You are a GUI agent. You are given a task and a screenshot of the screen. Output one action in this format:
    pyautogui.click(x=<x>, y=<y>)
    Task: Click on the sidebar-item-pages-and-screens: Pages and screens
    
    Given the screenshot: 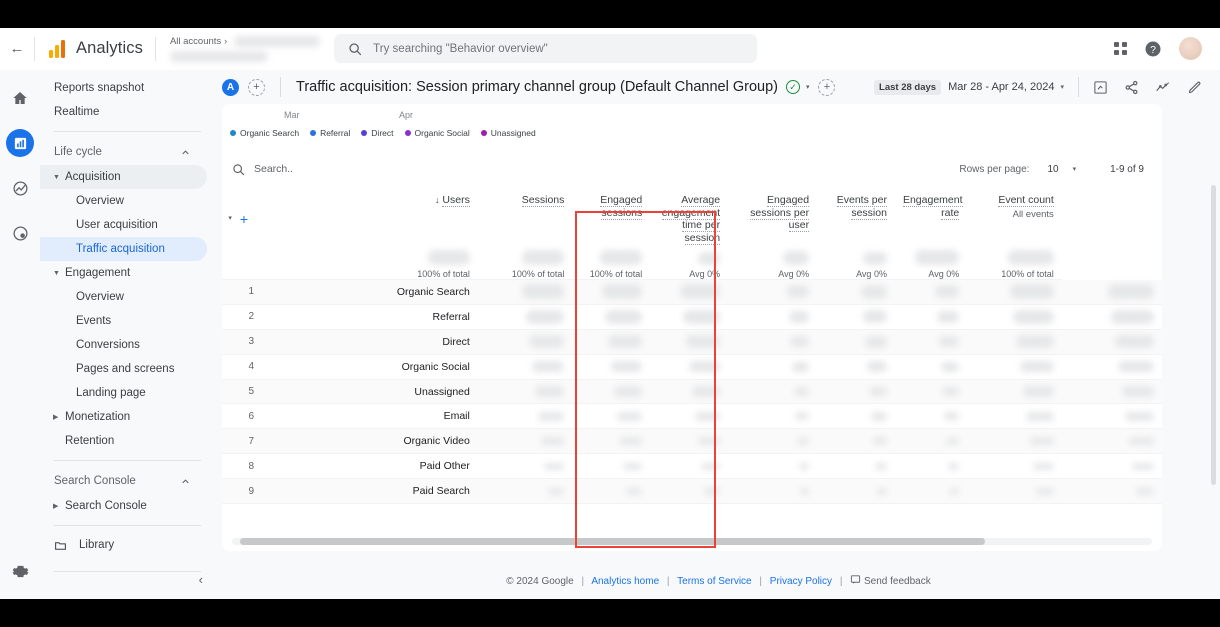 What is the action you would take?
    pyautogui.click(x=123, y=369)
    